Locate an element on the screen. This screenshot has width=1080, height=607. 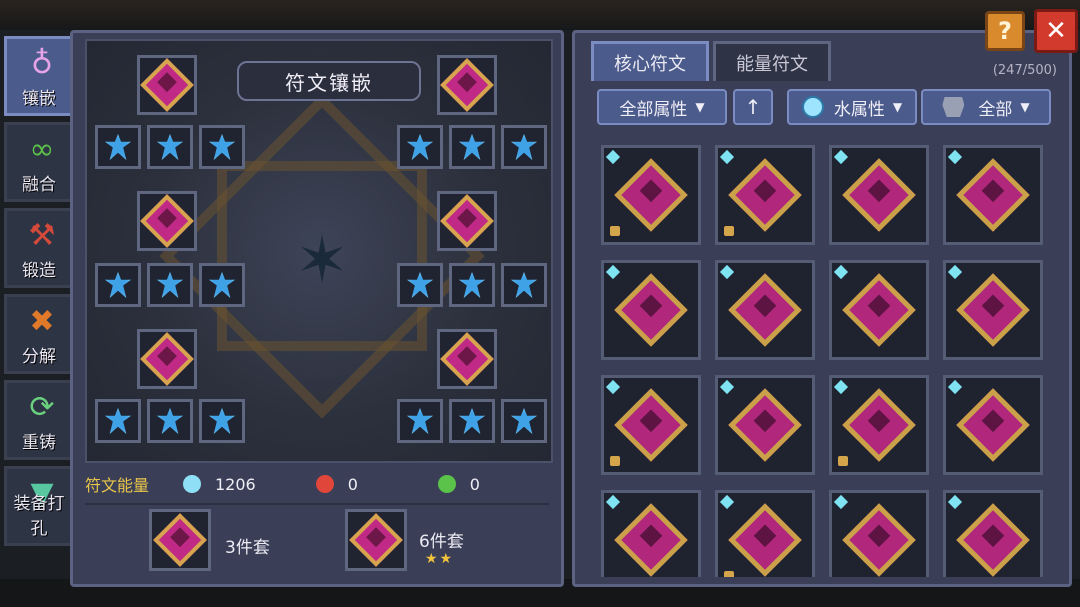
tab-core-runes: 核心符文 is located at coordinates (650, 61).